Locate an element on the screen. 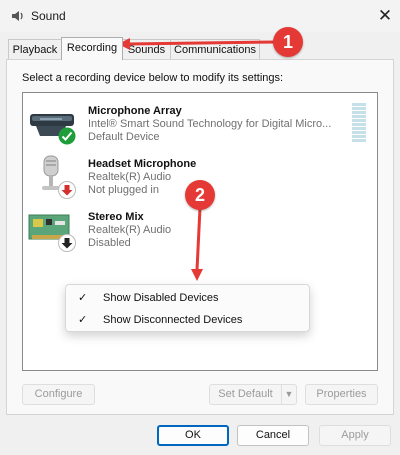 The width and height of the screenshot is (400, 455). annotation-badge-2: 2 is located at coordinates (200, 195).